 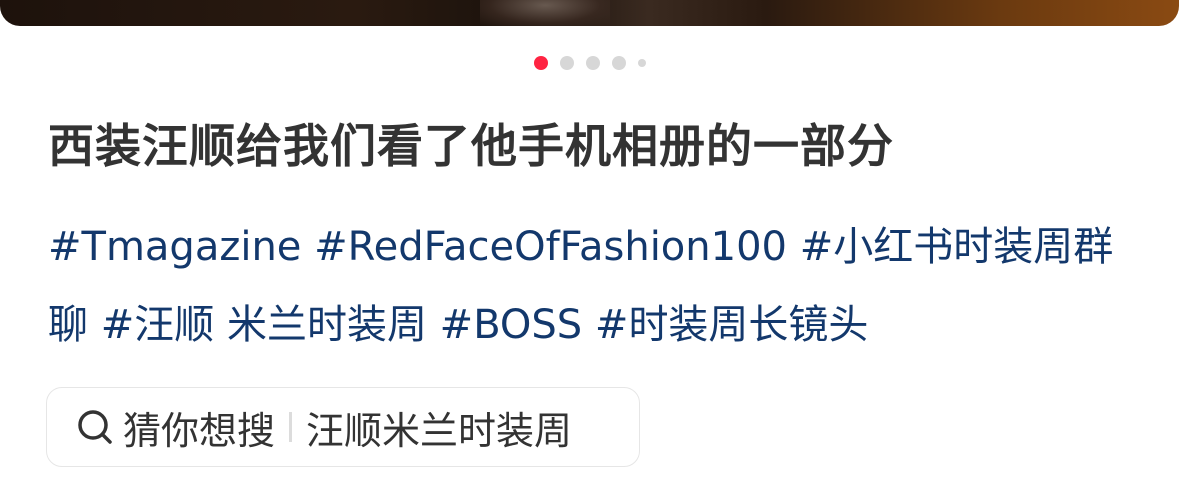 I want to click on search-suggestion-chip: 猜你想搜 汪顺米兰时装周, so click(x=343, y=427).